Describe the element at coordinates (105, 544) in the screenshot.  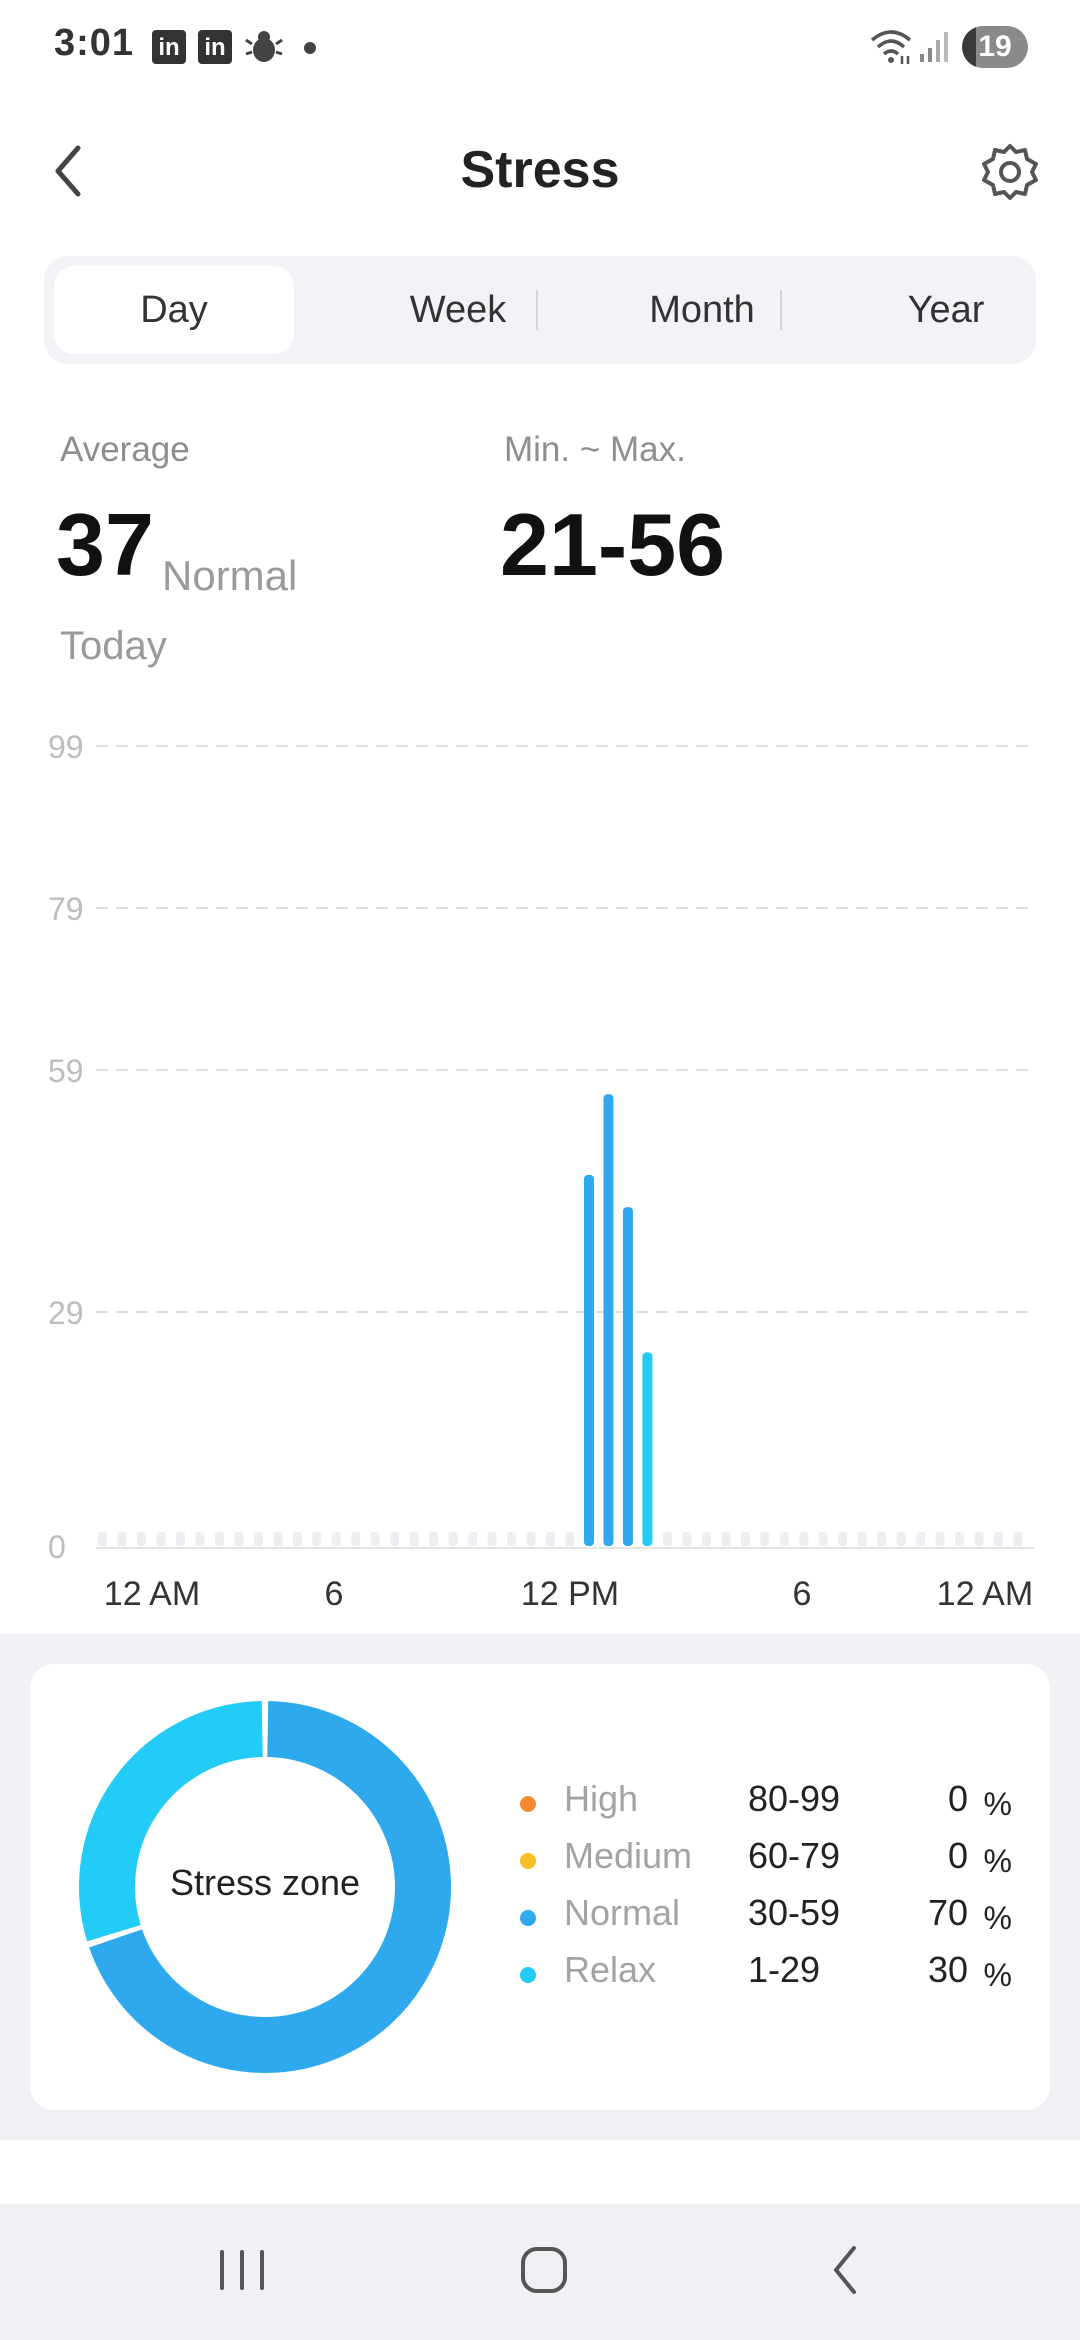
I see `average-value: 37` at that location.